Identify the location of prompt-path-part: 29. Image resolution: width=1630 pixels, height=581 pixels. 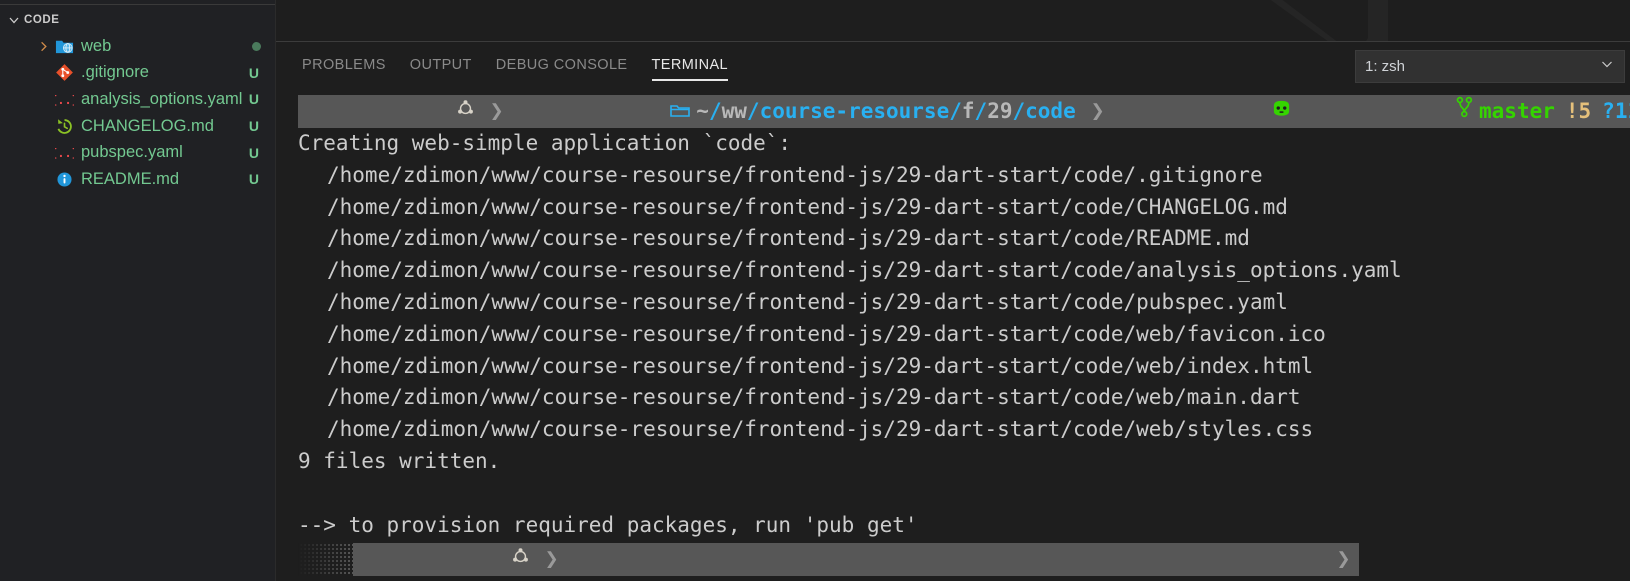
(1000, 110).